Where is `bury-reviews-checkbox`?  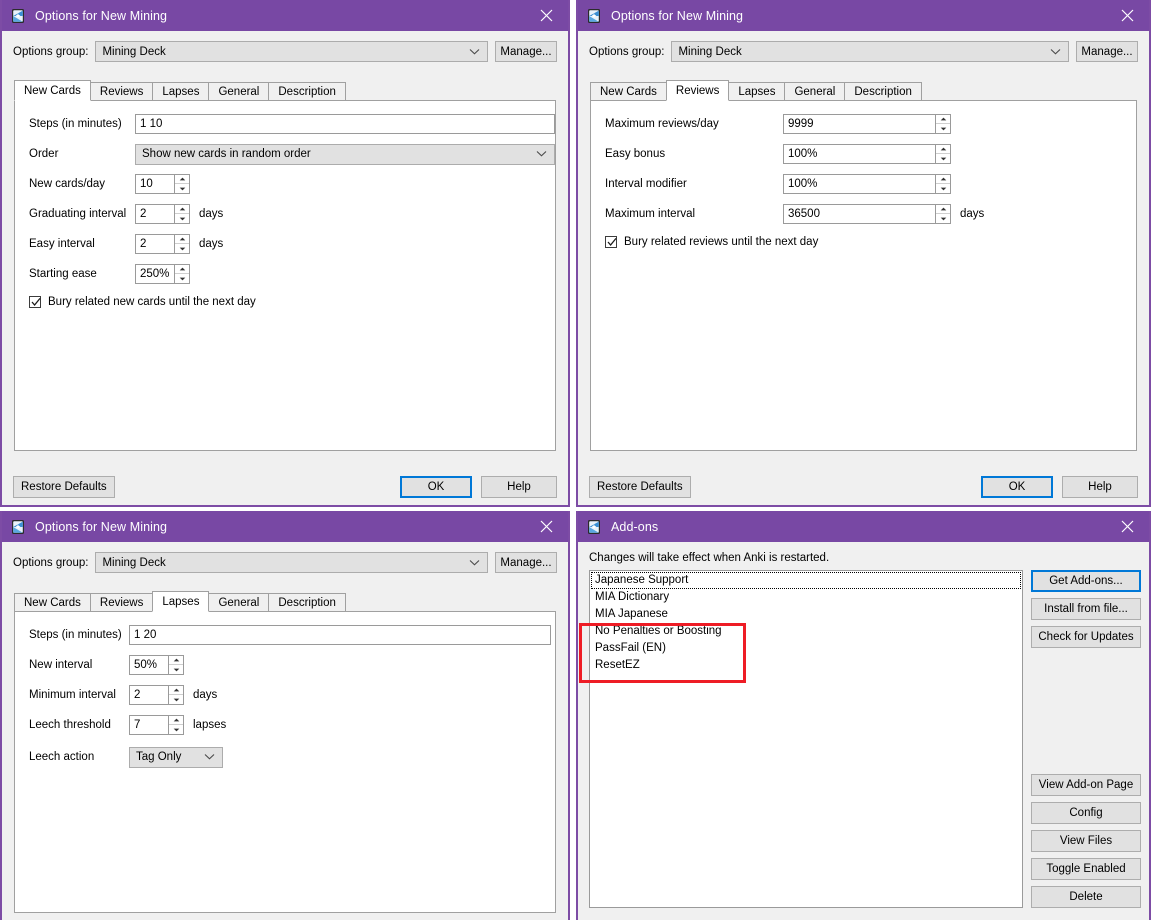
bury-reviews-checkbox is located at coordinates (611, 242).